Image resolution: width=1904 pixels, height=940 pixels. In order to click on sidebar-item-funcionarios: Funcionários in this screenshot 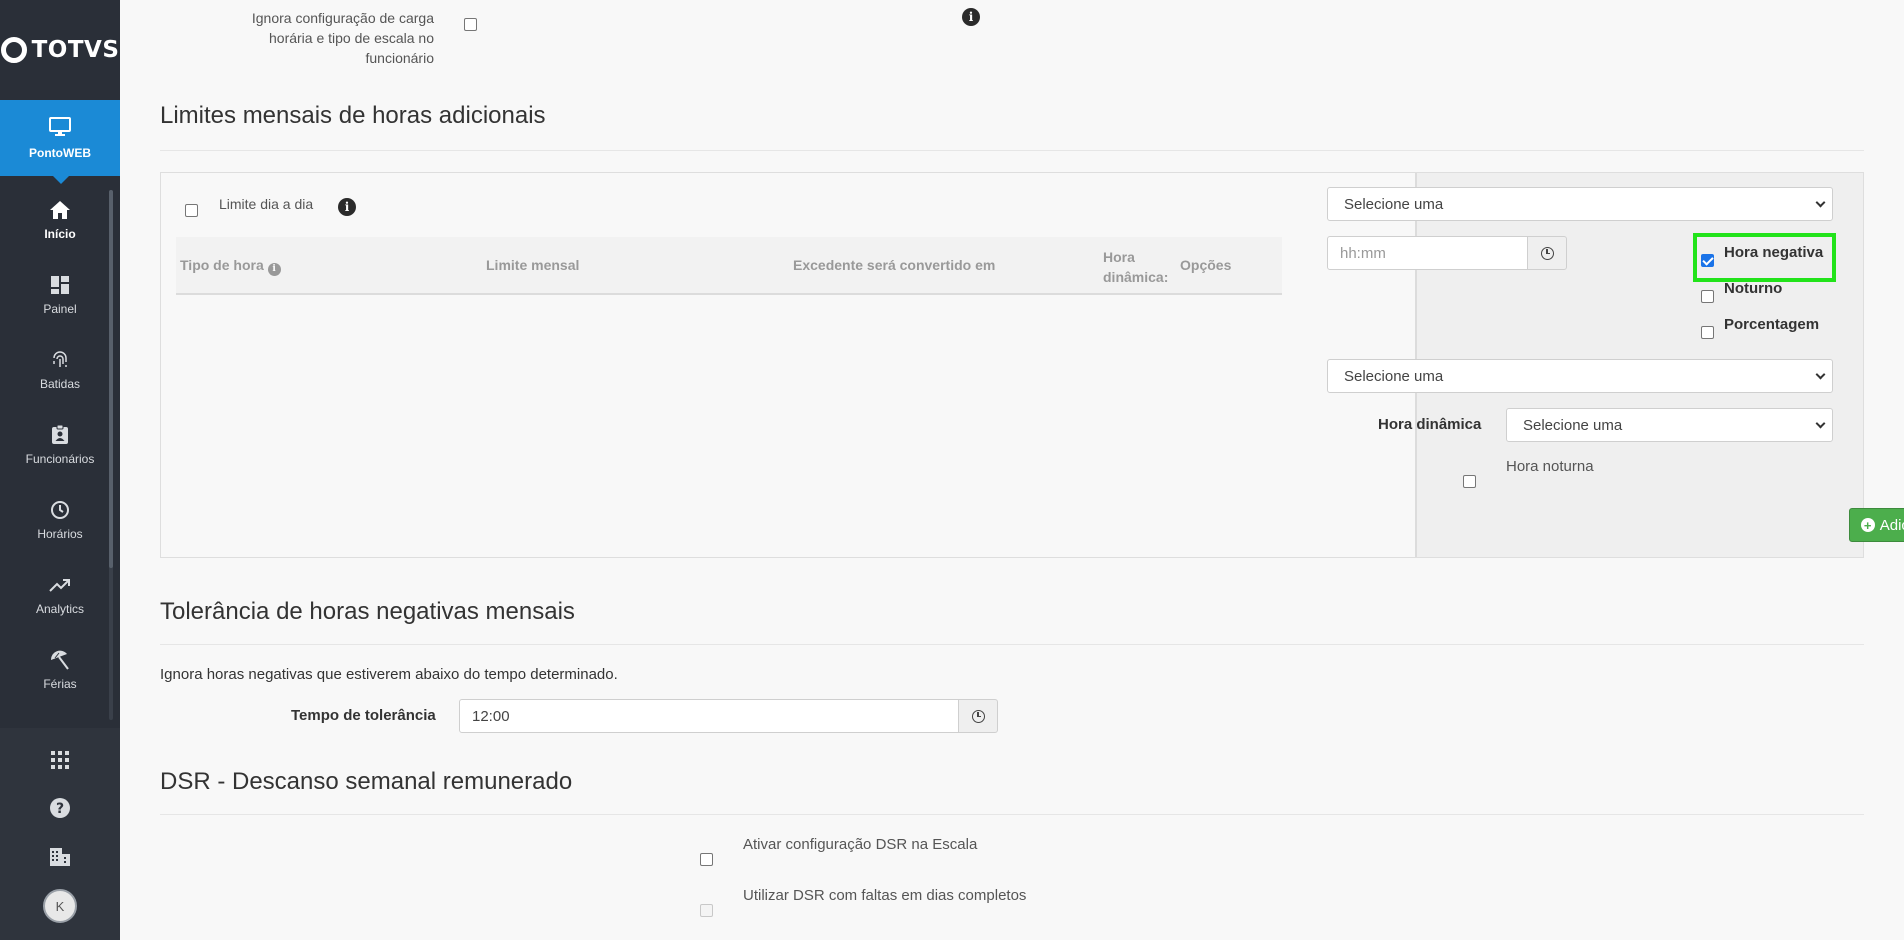, I will do `click(60, 444)`.